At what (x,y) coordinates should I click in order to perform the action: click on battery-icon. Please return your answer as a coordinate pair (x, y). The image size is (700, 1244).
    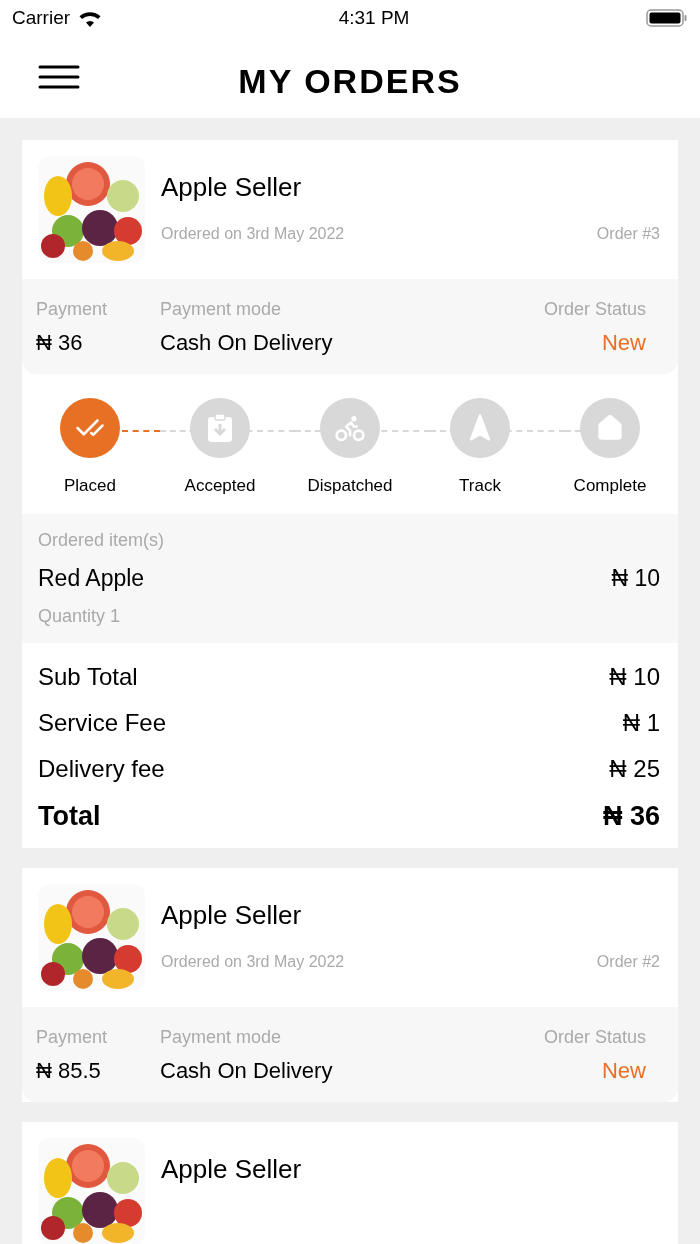
    Looking at the image, I should click on (667, 18).